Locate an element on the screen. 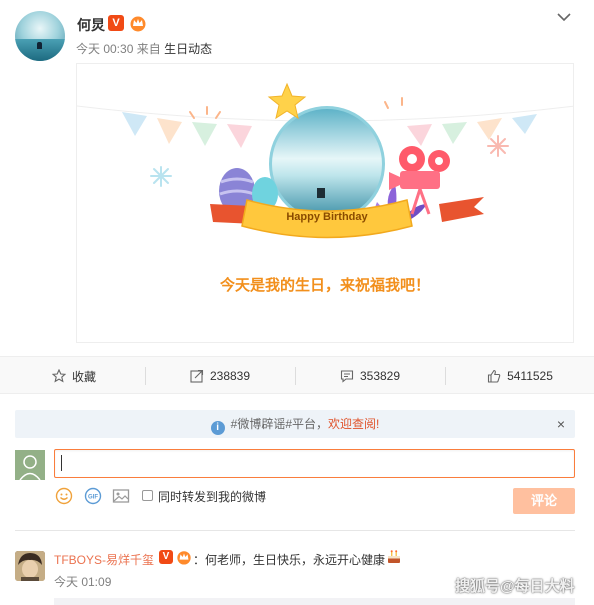 Image resolution: width=594 pixels, height=605 pixels. svg-text: GIF is located at coordinates (93, 498).